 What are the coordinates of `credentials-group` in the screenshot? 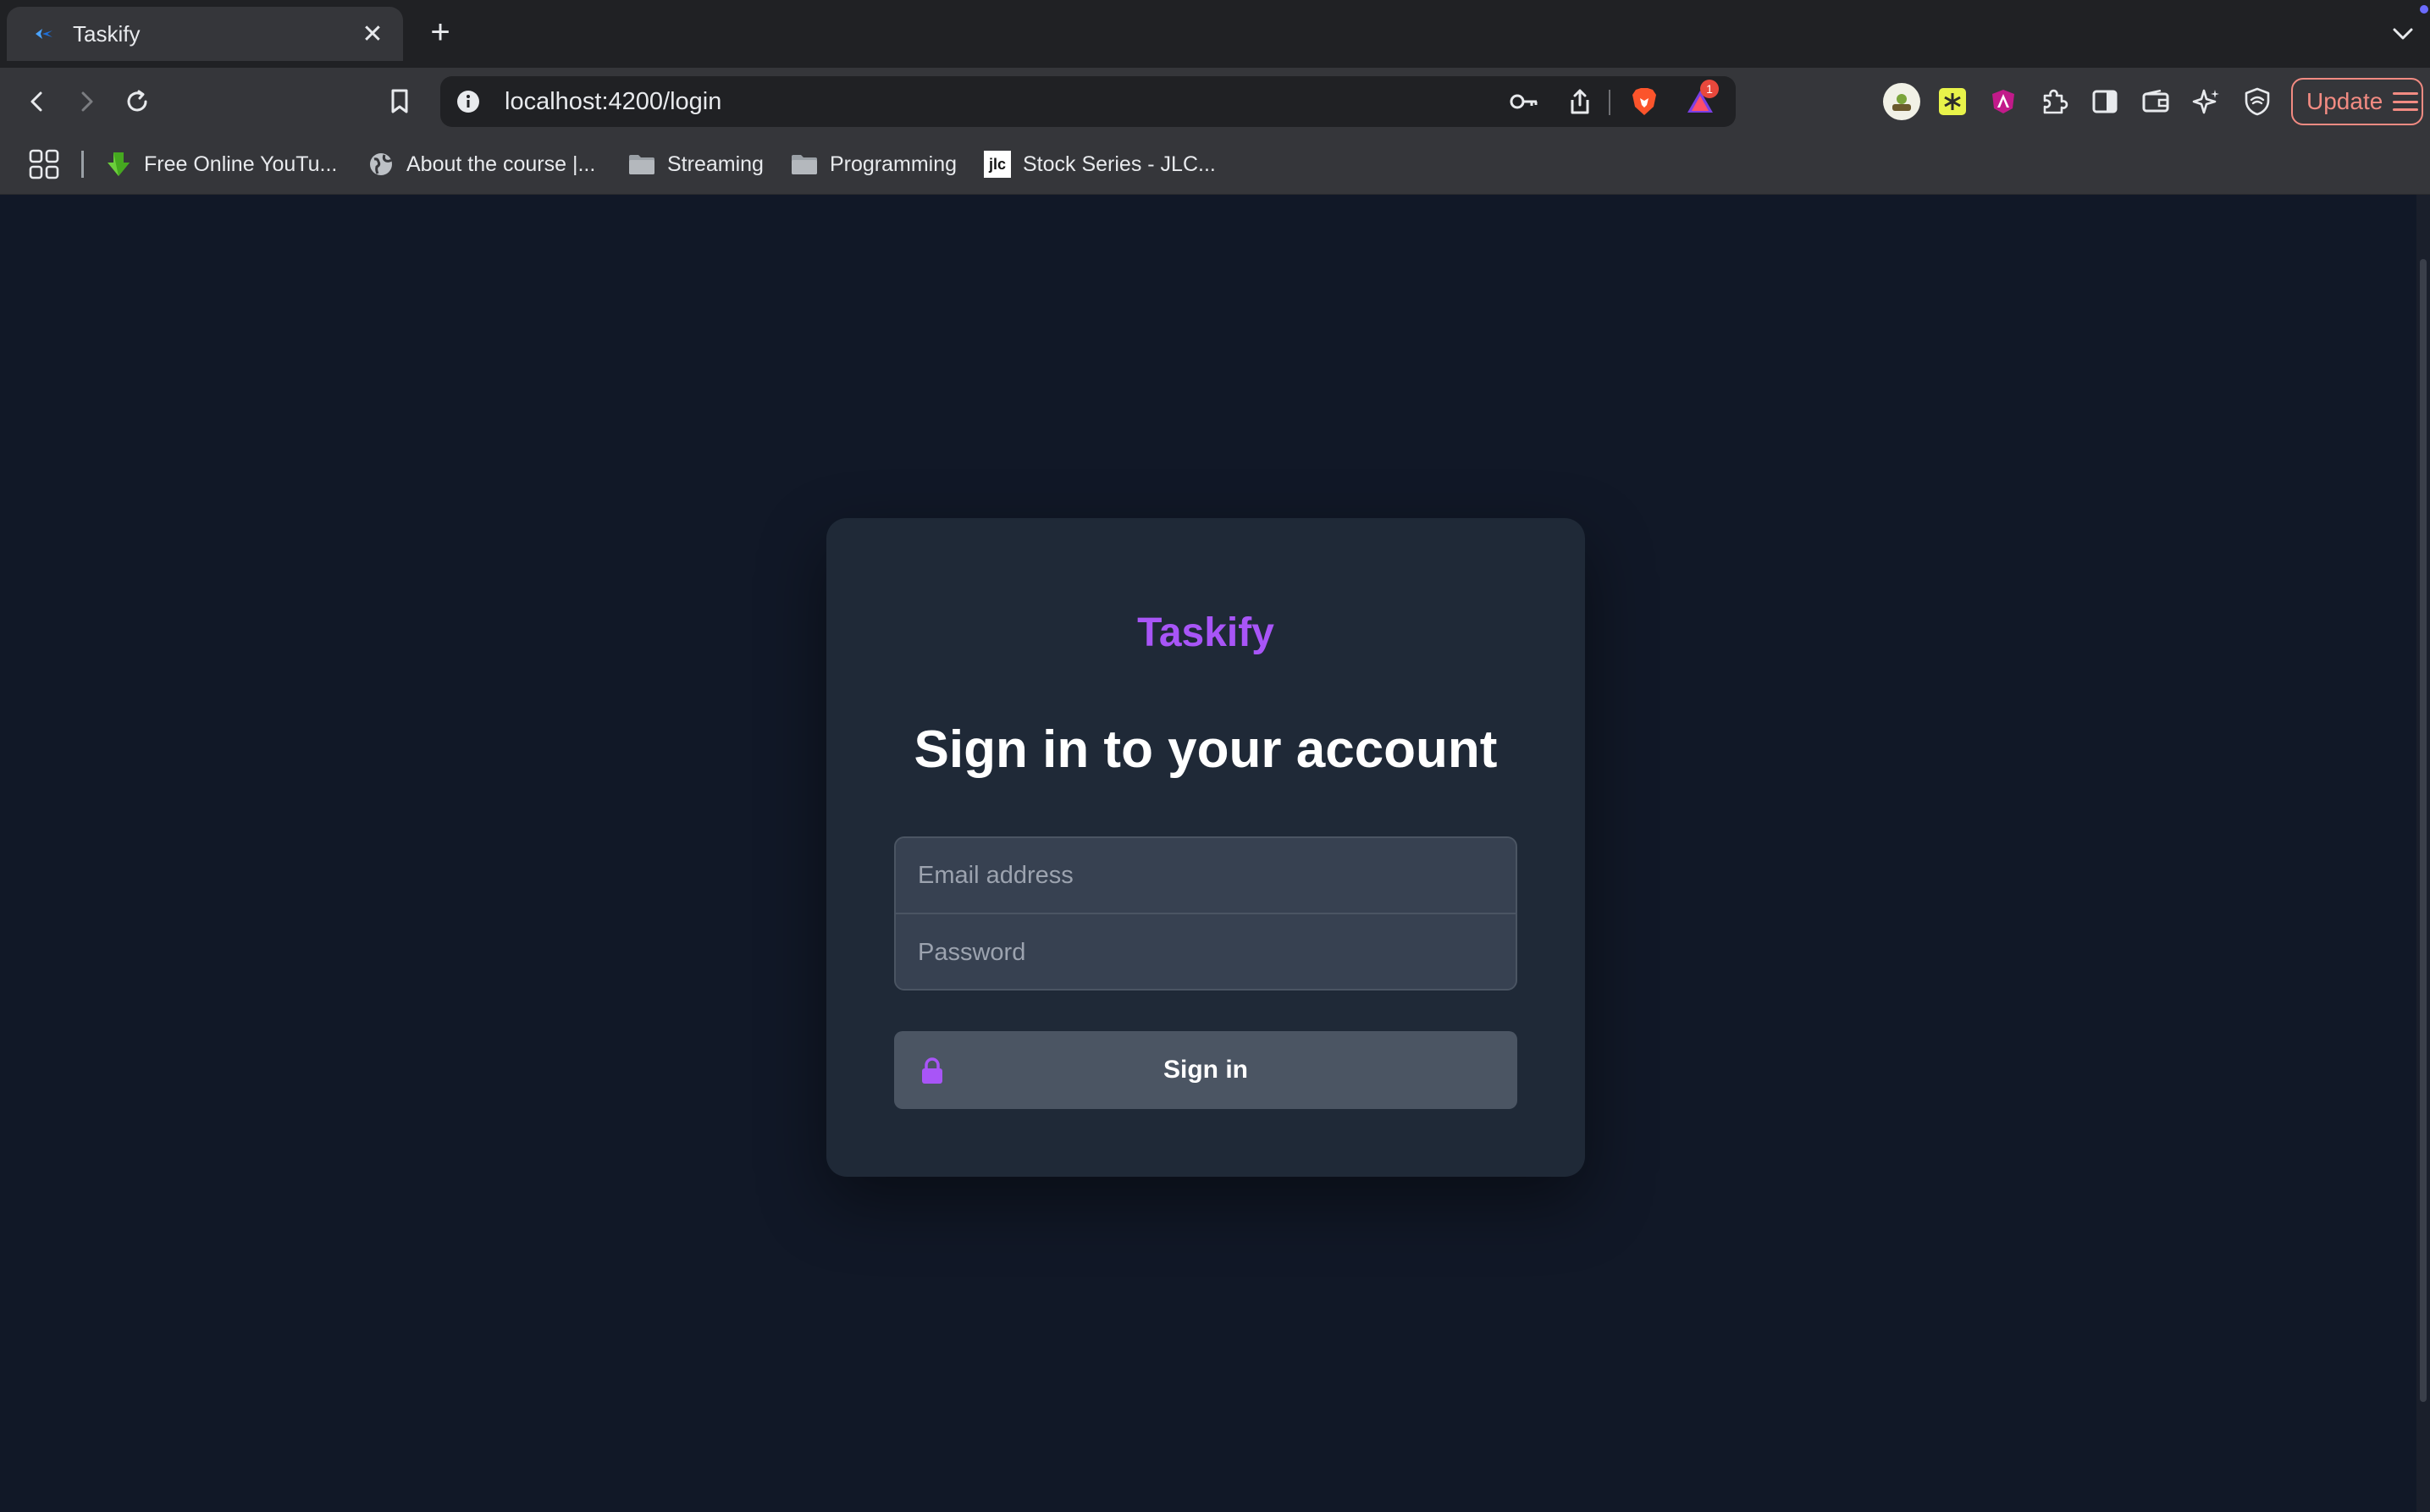 It's located at (1206, 913).